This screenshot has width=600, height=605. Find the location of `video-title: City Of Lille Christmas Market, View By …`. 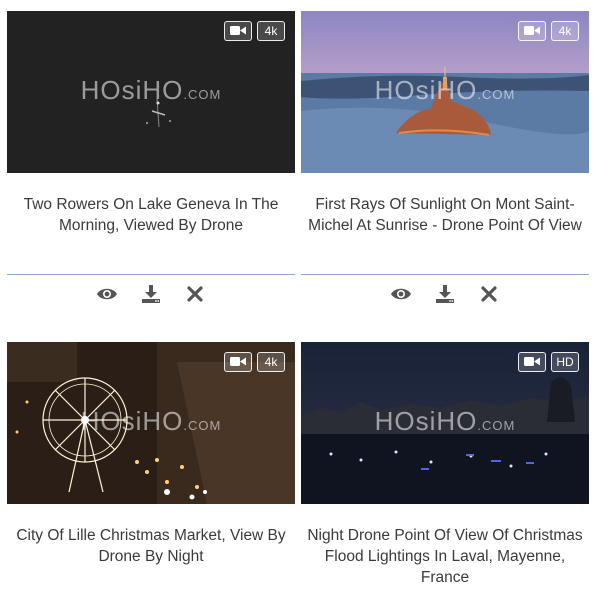

video-title: City Of Lille Christmas Market, View By … is located at coordinates (151, 565).